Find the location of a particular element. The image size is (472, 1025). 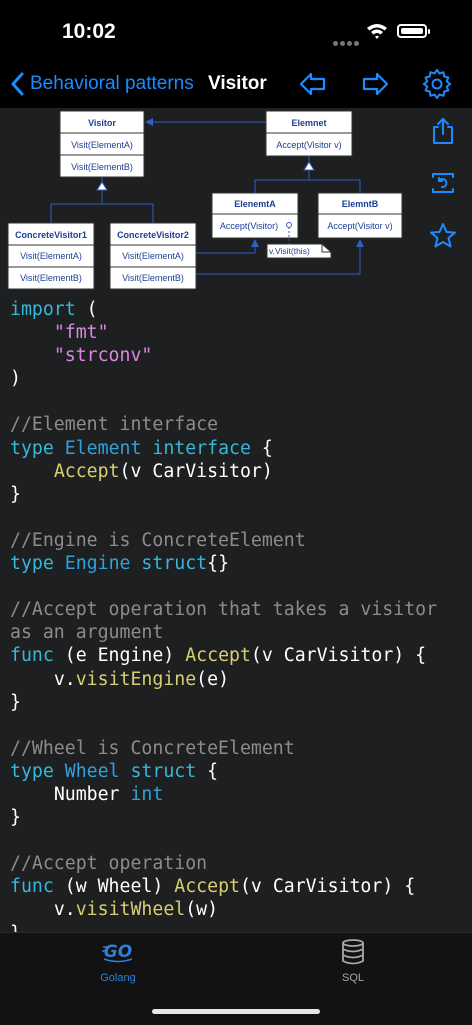

svg-text: Accept(Visitor) is located at coordinates (249, 226).